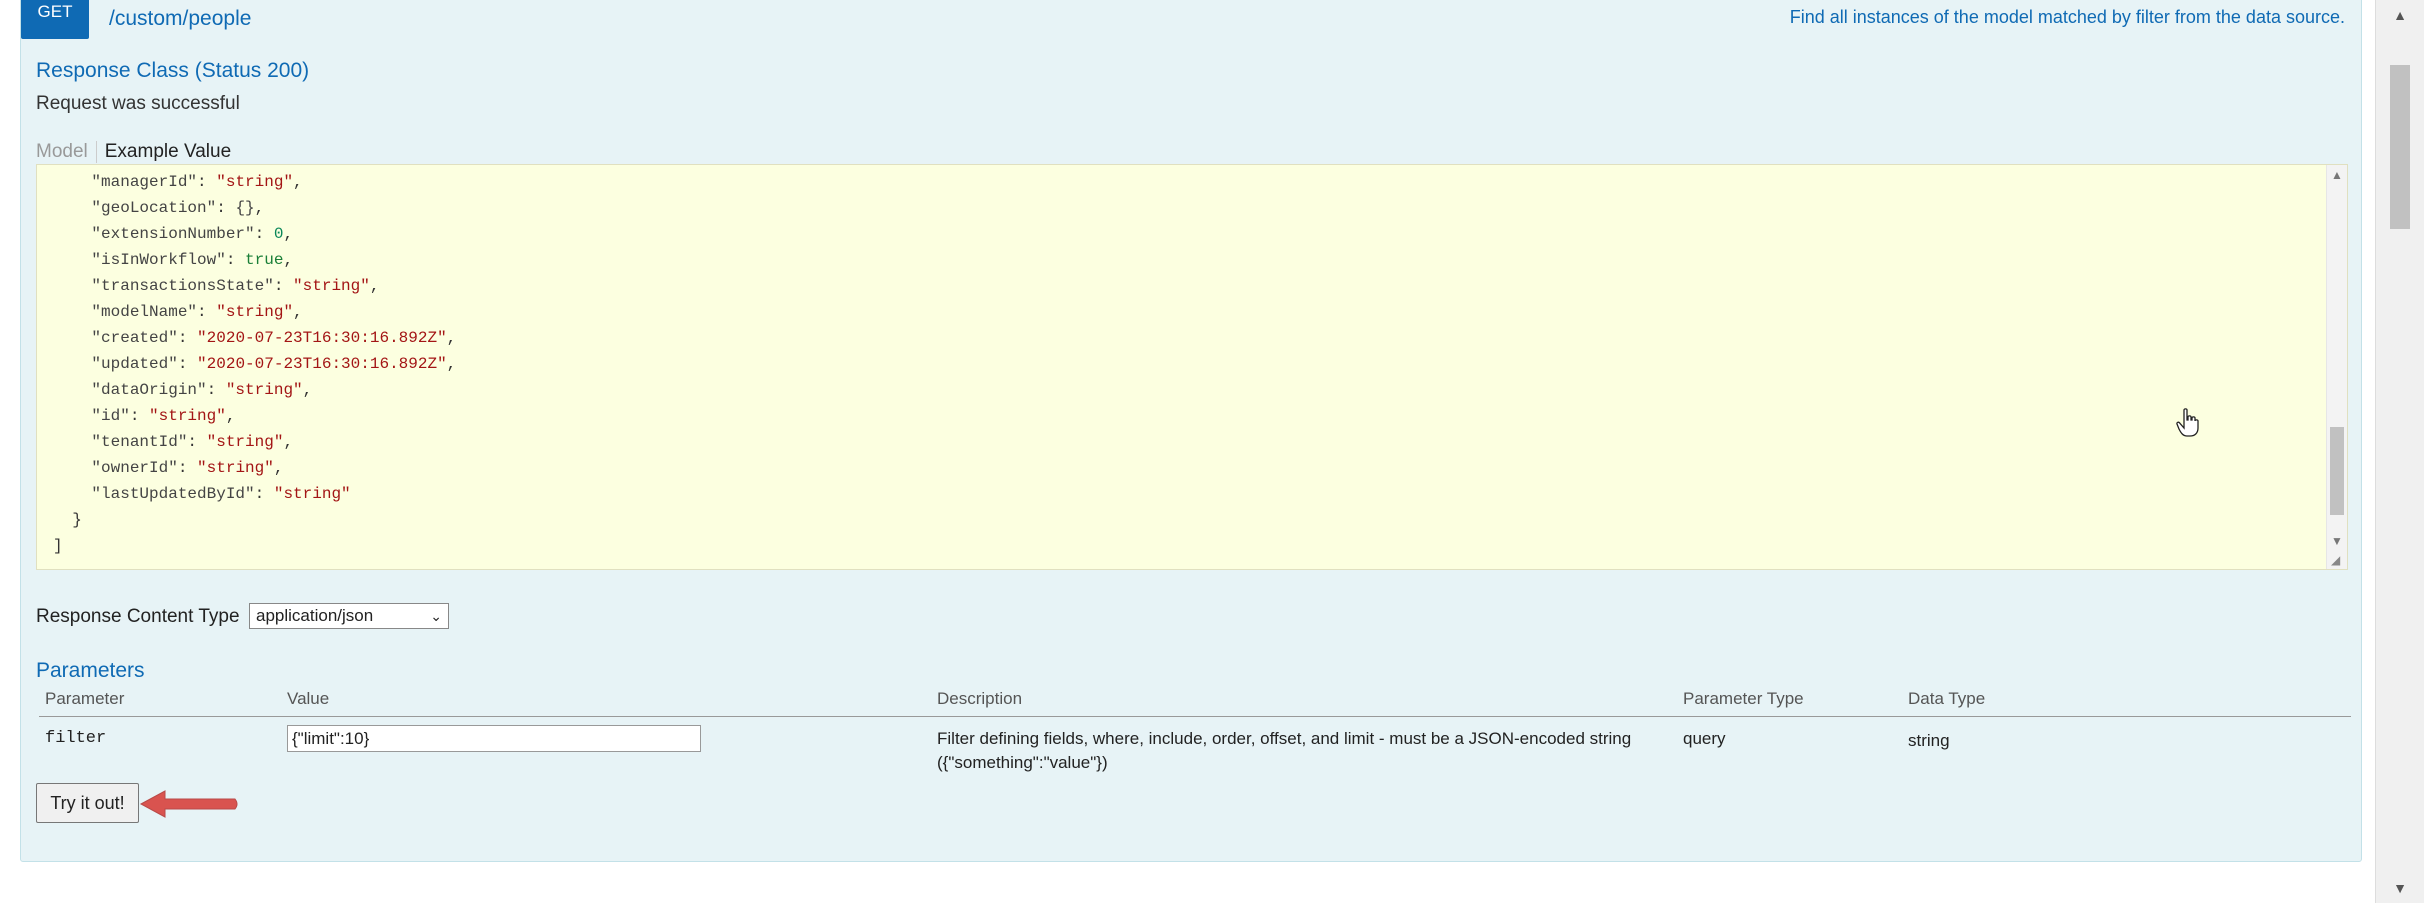 The image size is (2424, 903). I want to click on json-line: "geoLocation": {},, so click(178, 208).